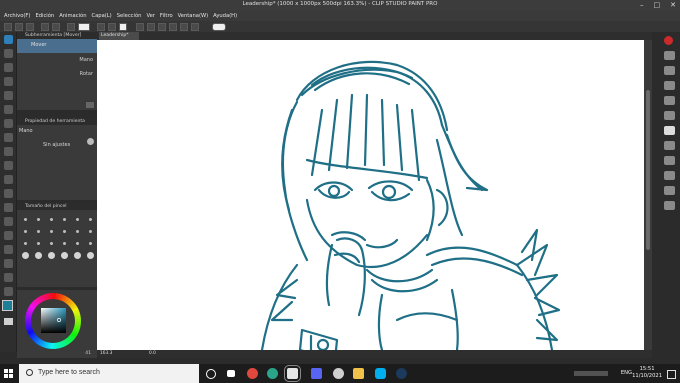 This screenshot has width=680, height=383. What do you see at coordinates (101, 26) in the screenshot?
I see `transform-icon` at bounding box center [101, 26].